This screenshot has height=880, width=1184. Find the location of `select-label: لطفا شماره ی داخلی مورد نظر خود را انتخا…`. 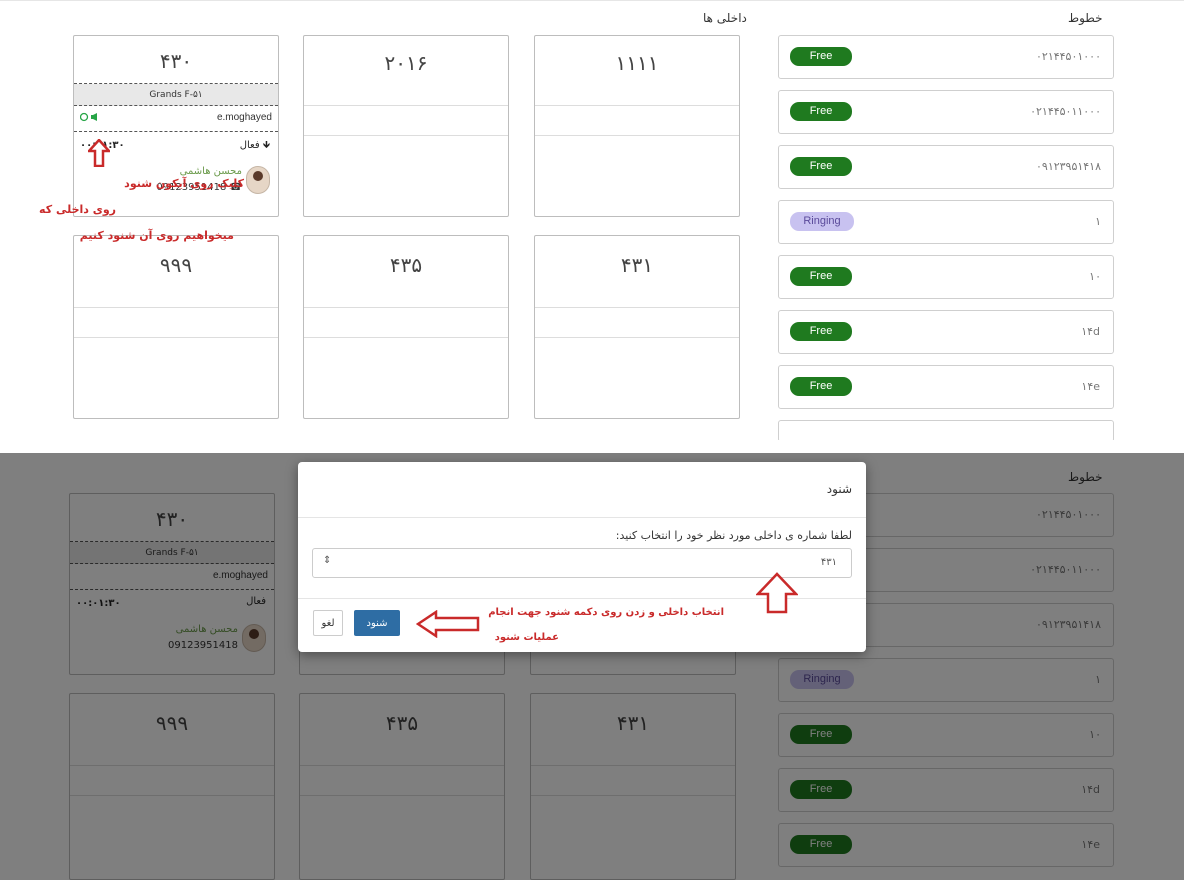

select-label: لطفا شماره ی داخلی مورد نظر خود را انتخا… is located at coordinates (733, 535).